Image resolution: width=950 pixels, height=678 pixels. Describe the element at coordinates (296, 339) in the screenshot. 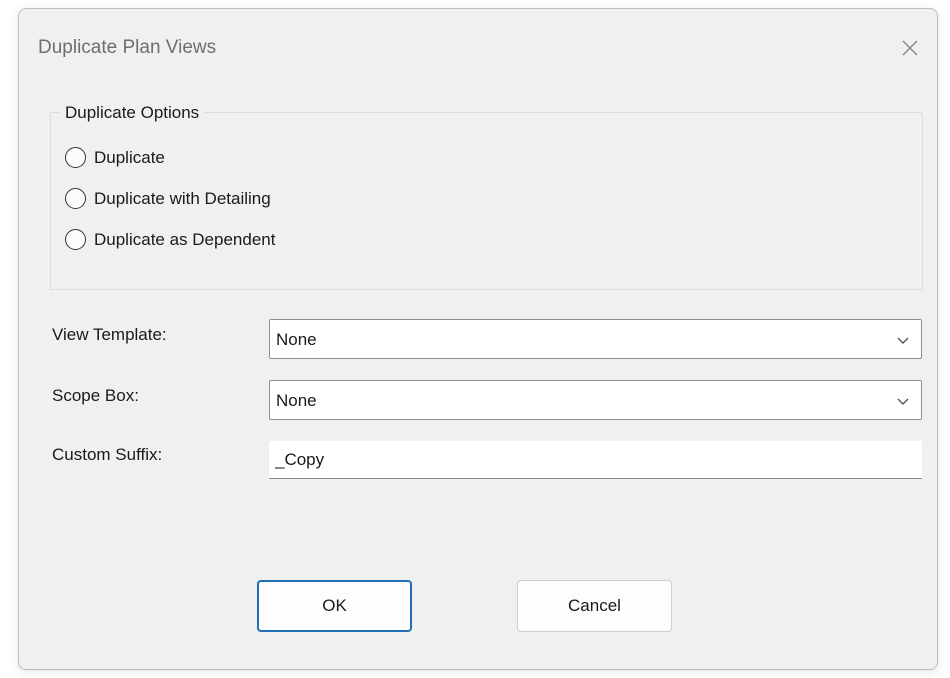

I see `view-template-value: None` at that location.